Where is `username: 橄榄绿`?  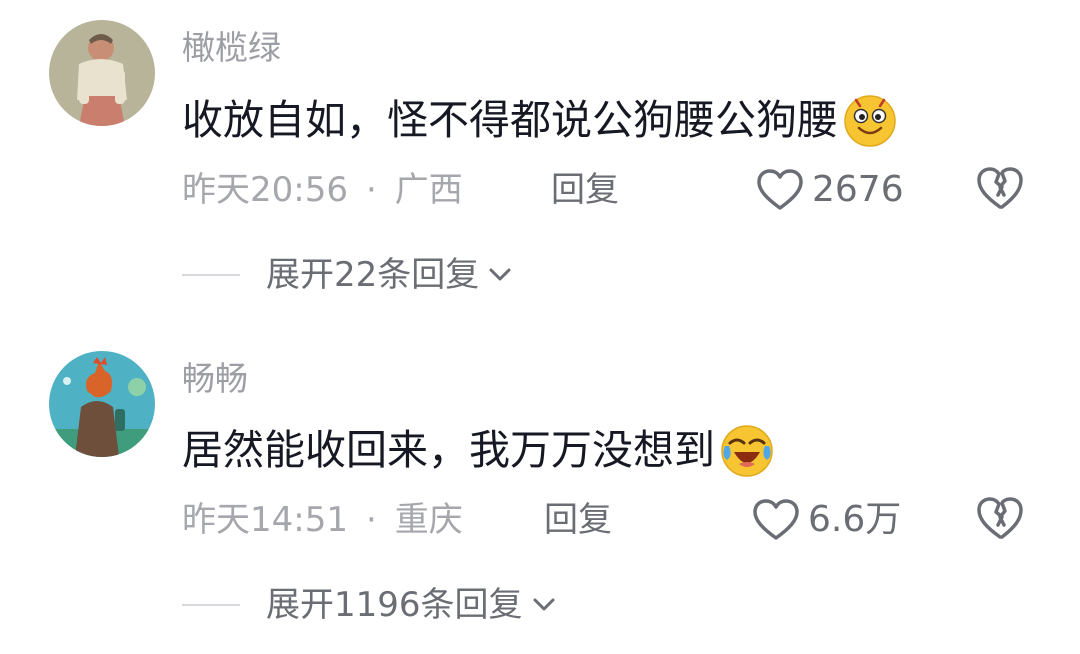 username: 橄榄绿 is located at coordinates (231, 48).